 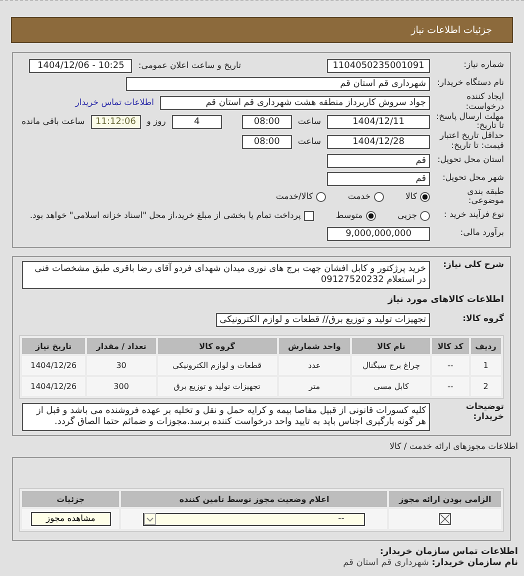 I want to click on remaining-label: ساعت باقی مانده, so click(x=53, y=122).